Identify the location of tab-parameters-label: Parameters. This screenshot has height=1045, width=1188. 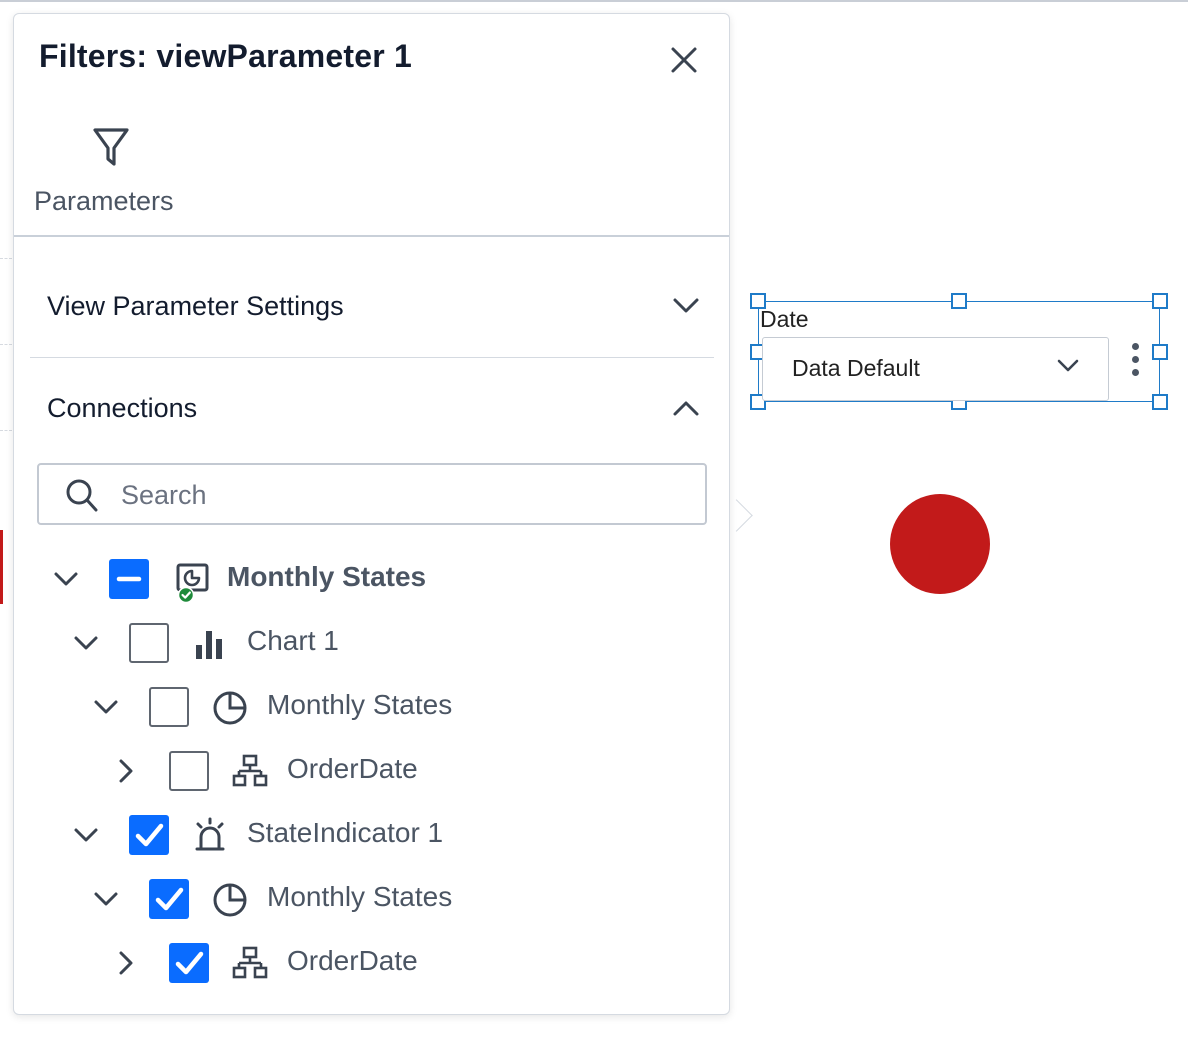
(104, 201).